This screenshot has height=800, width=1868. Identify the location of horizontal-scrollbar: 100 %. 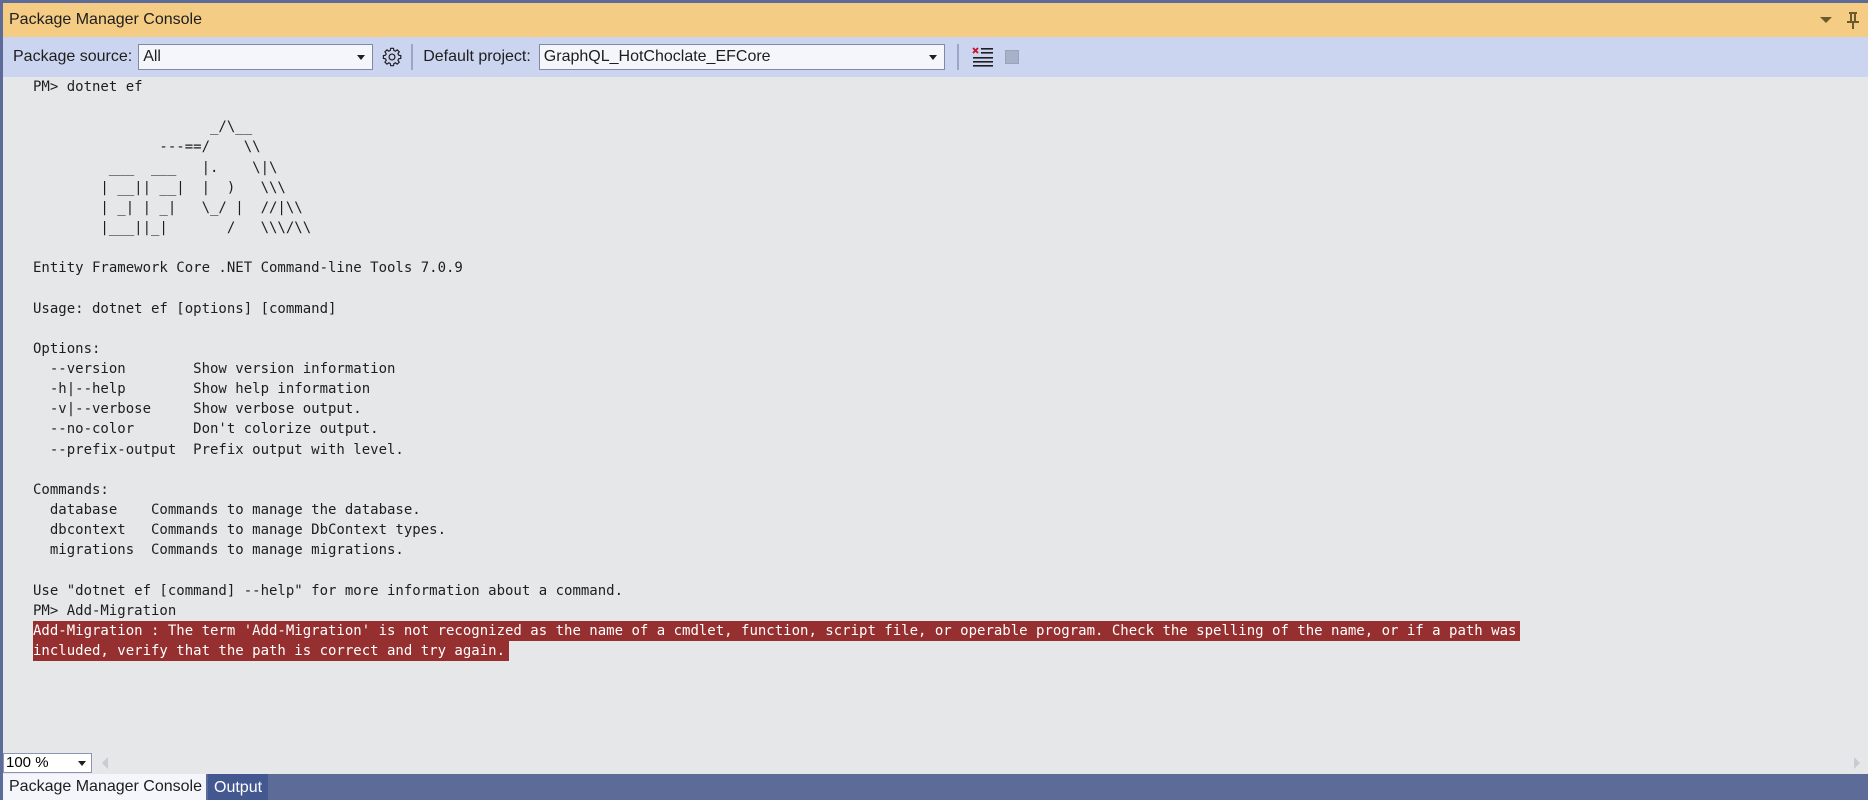
(935, 763).